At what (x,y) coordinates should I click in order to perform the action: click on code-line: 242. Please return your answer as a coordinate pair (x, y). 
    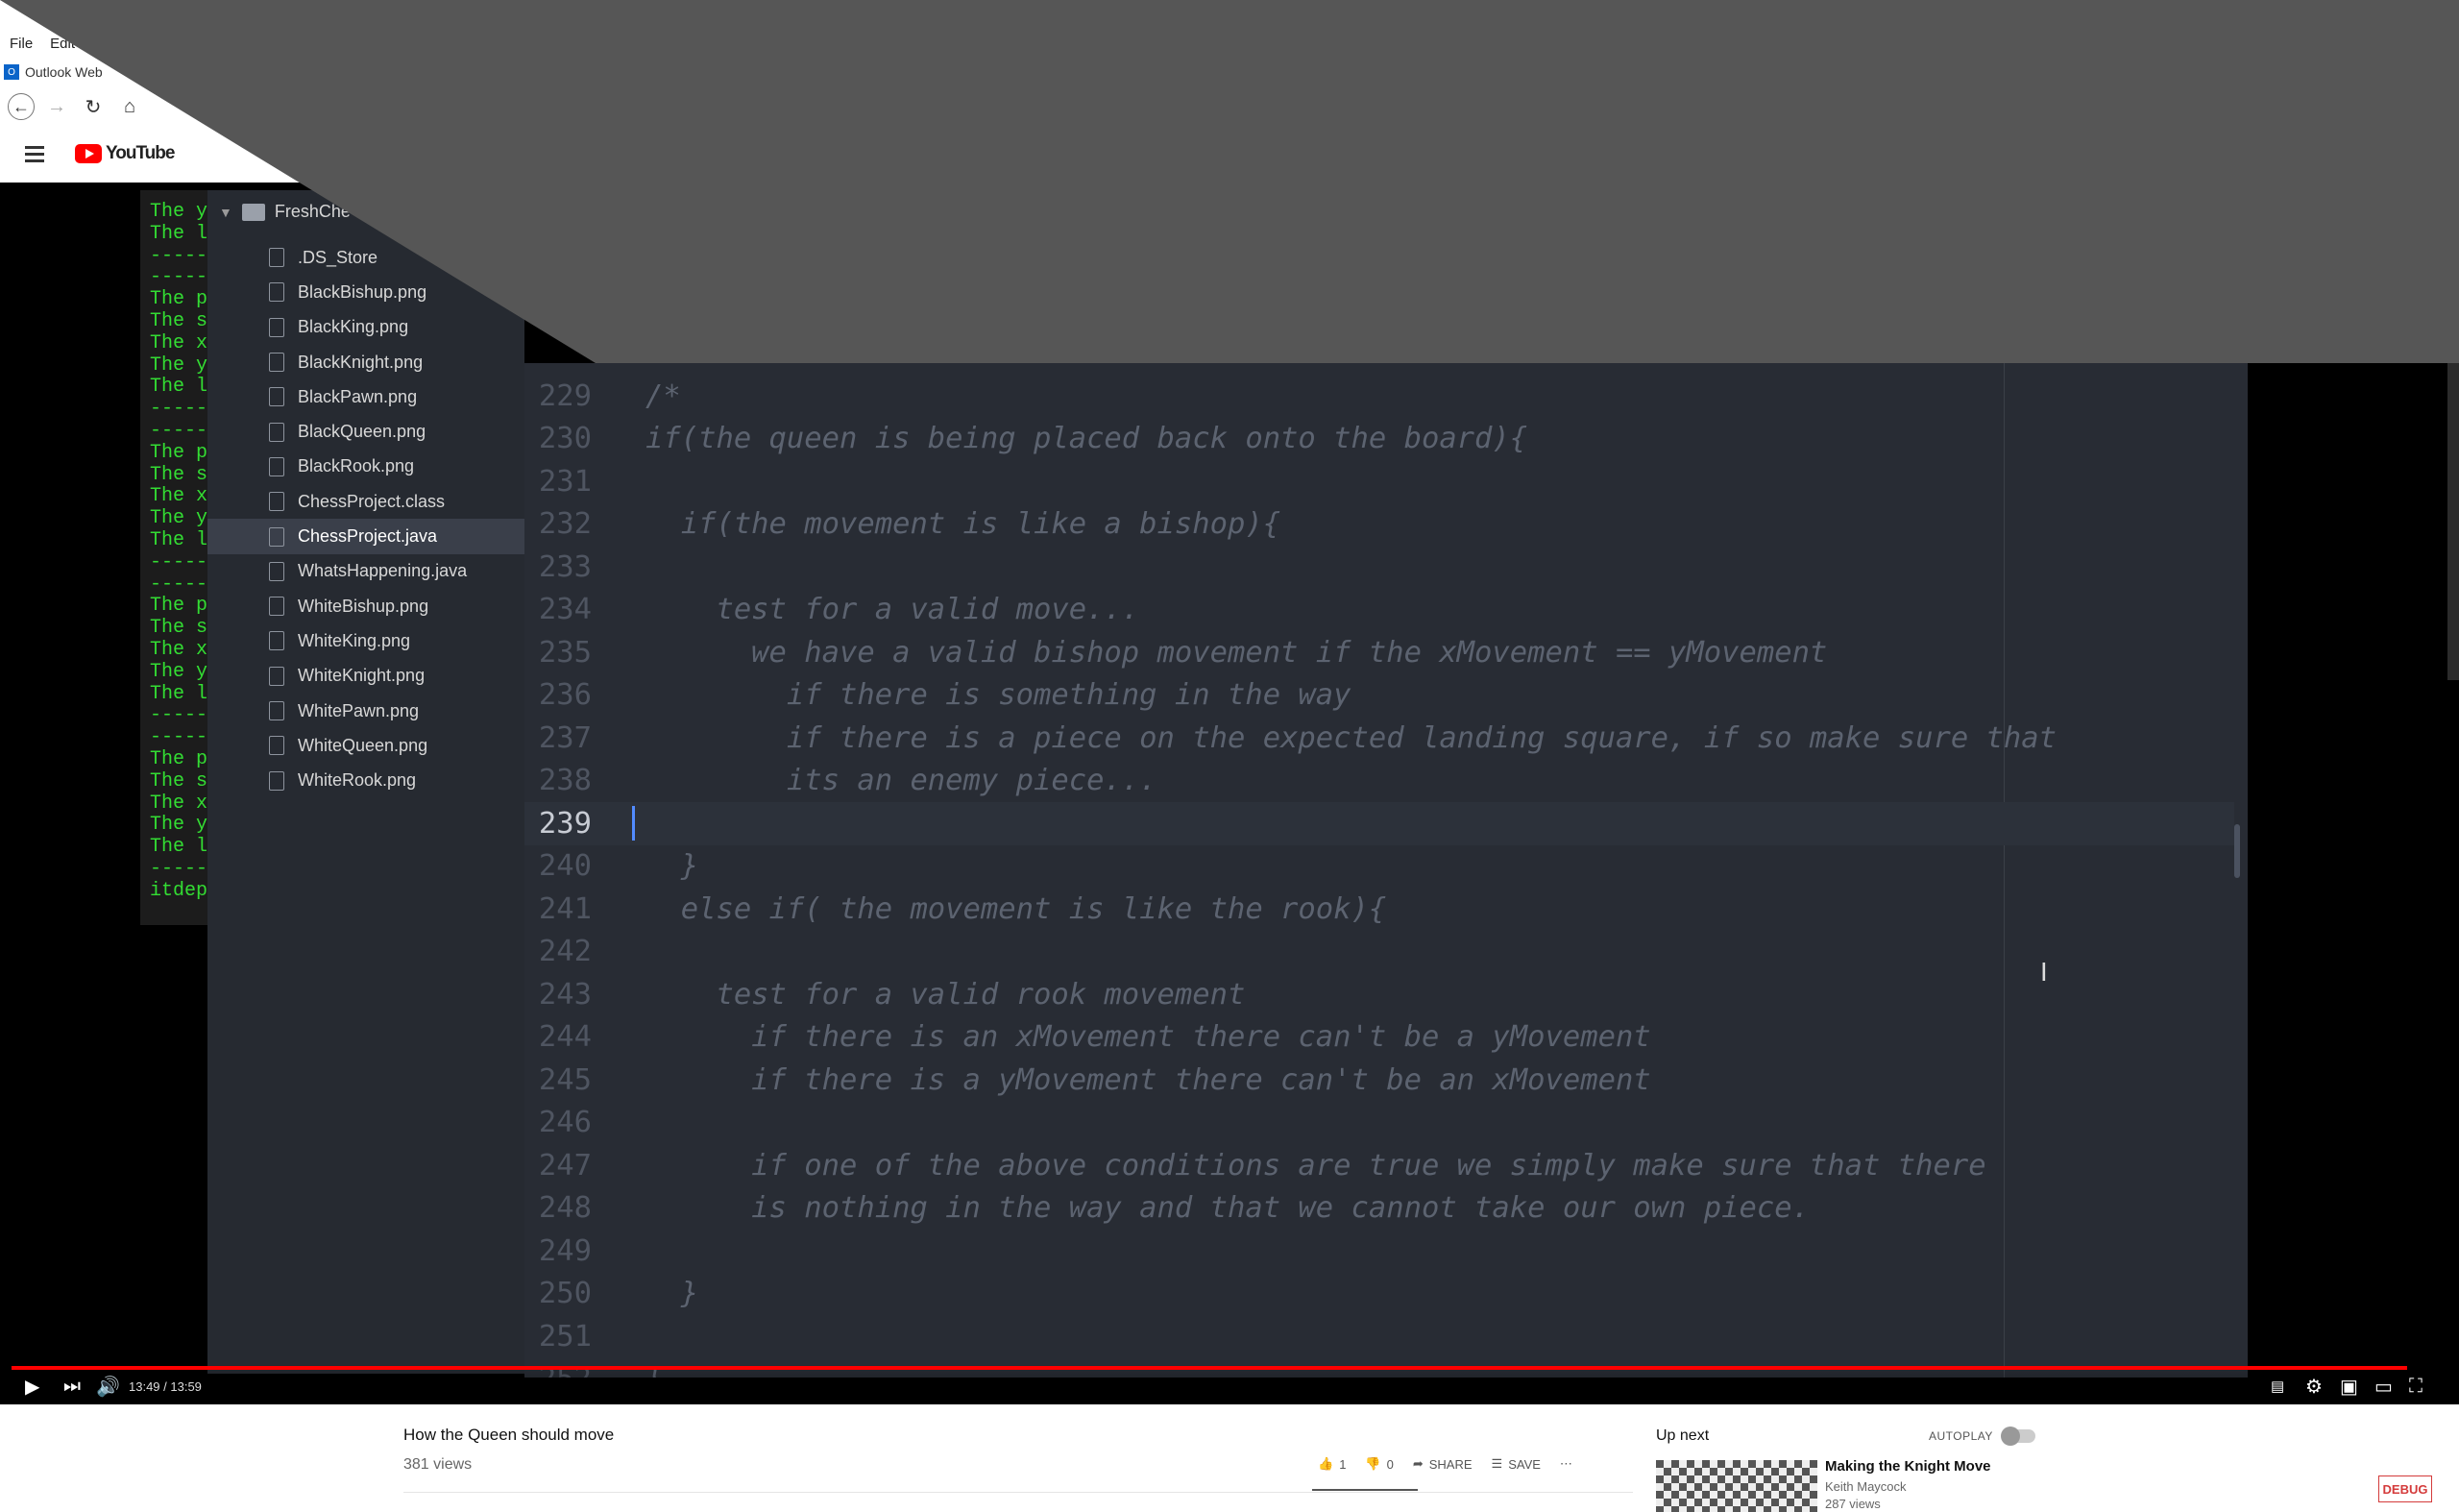
    Looking at the image, I should click on (1379, 952).